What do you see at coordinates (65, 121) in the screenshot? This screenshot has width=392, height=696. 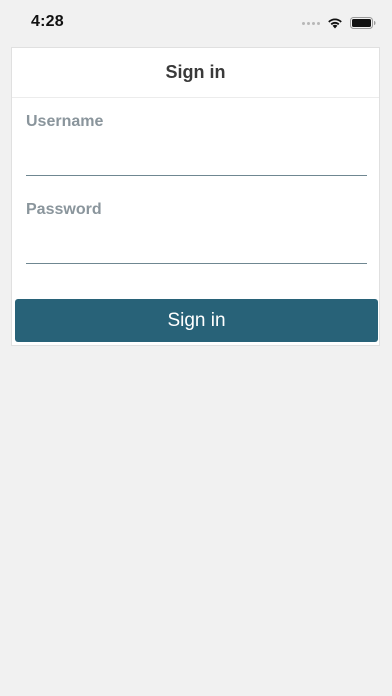 I see `username-label: Username` at bounding box center [65, 121].